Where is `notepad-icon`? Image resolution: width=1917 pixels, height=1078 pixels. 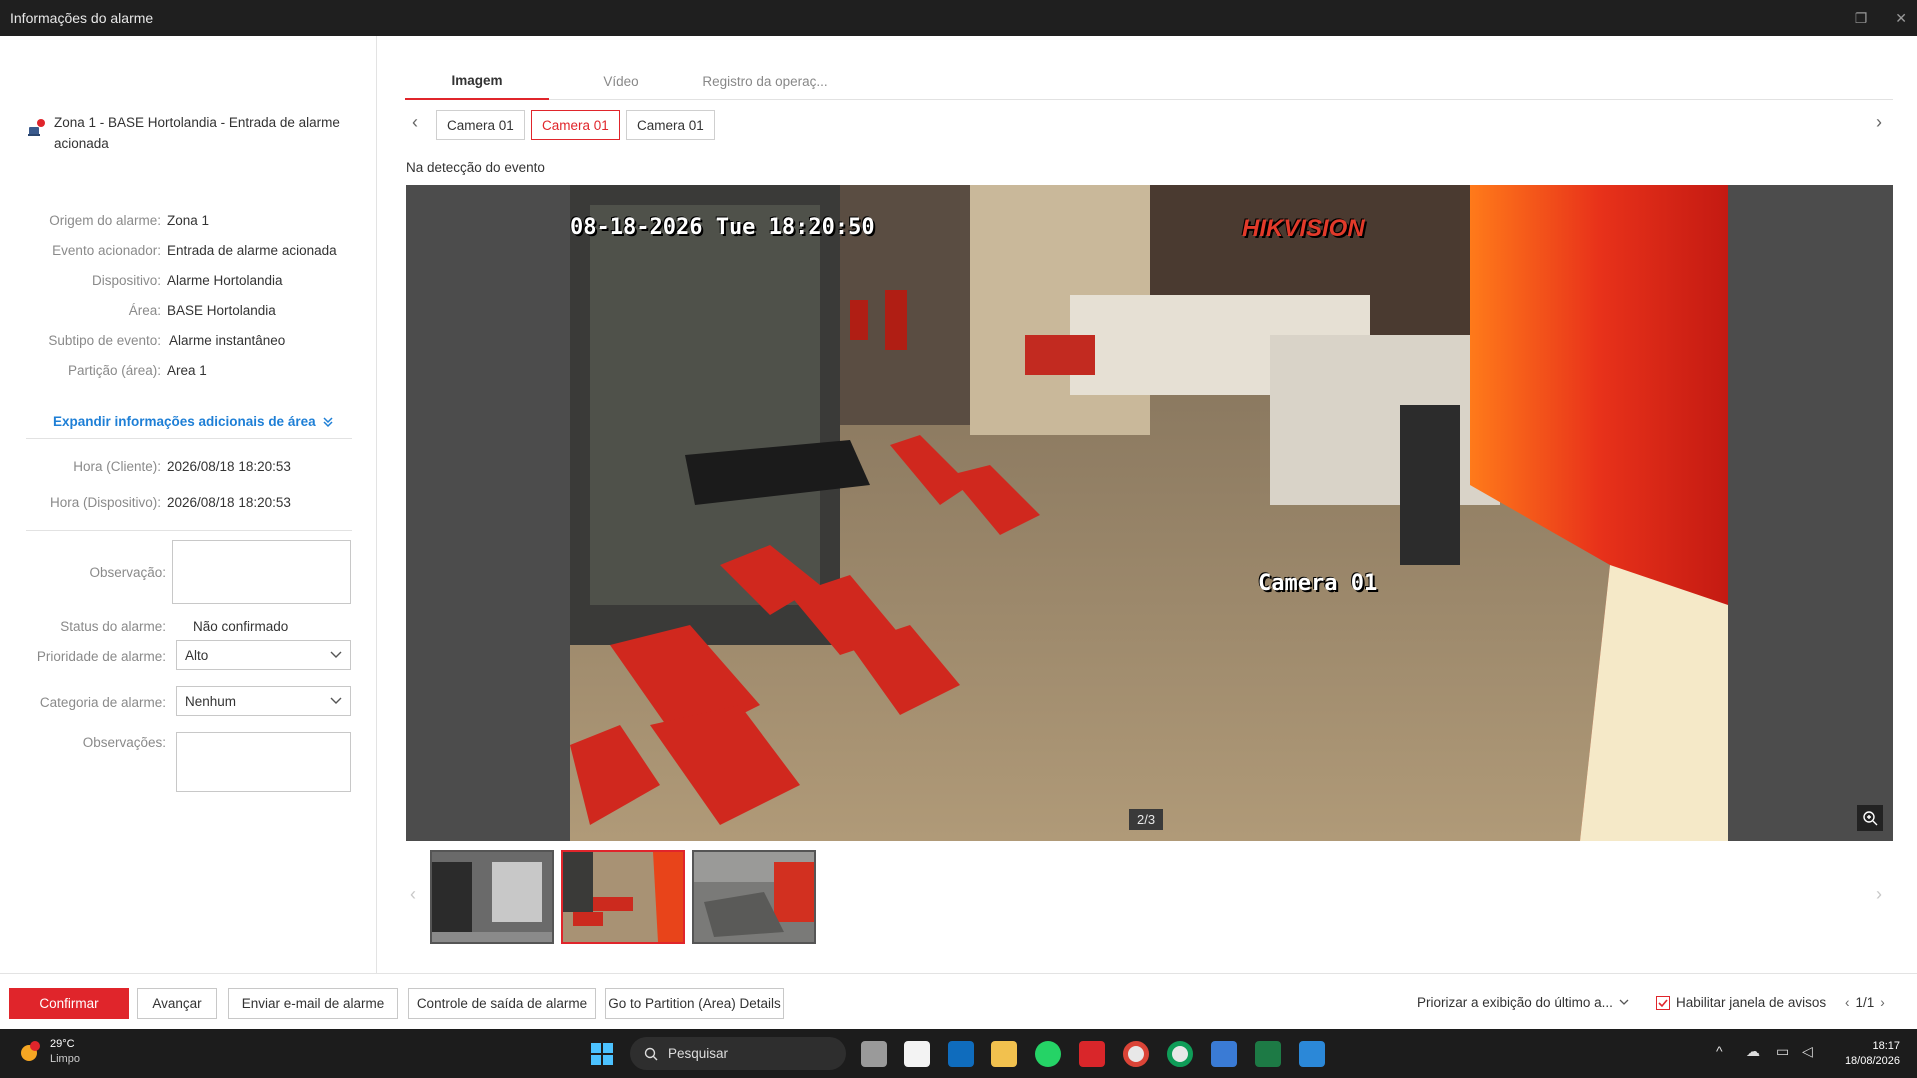
notepad-icon is located at coordinates (1224, 1054).